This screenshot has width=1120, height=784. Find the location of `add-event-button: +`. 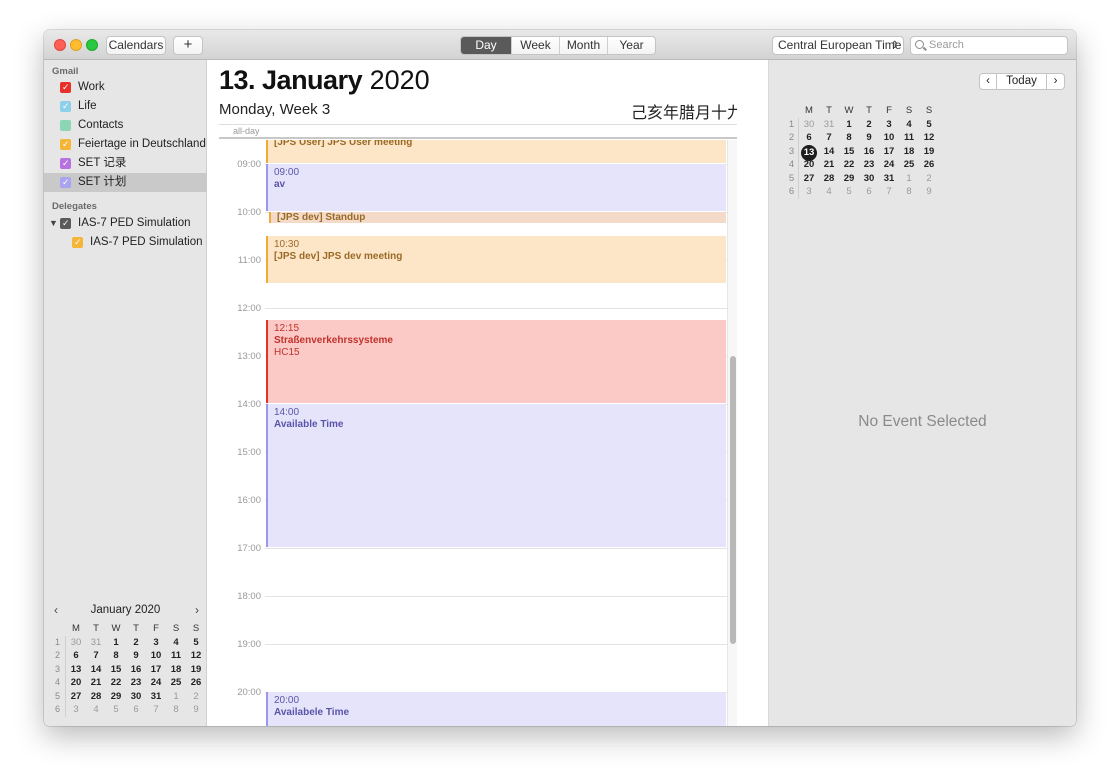

add-event-button: + is located at coordinates (188, 45).